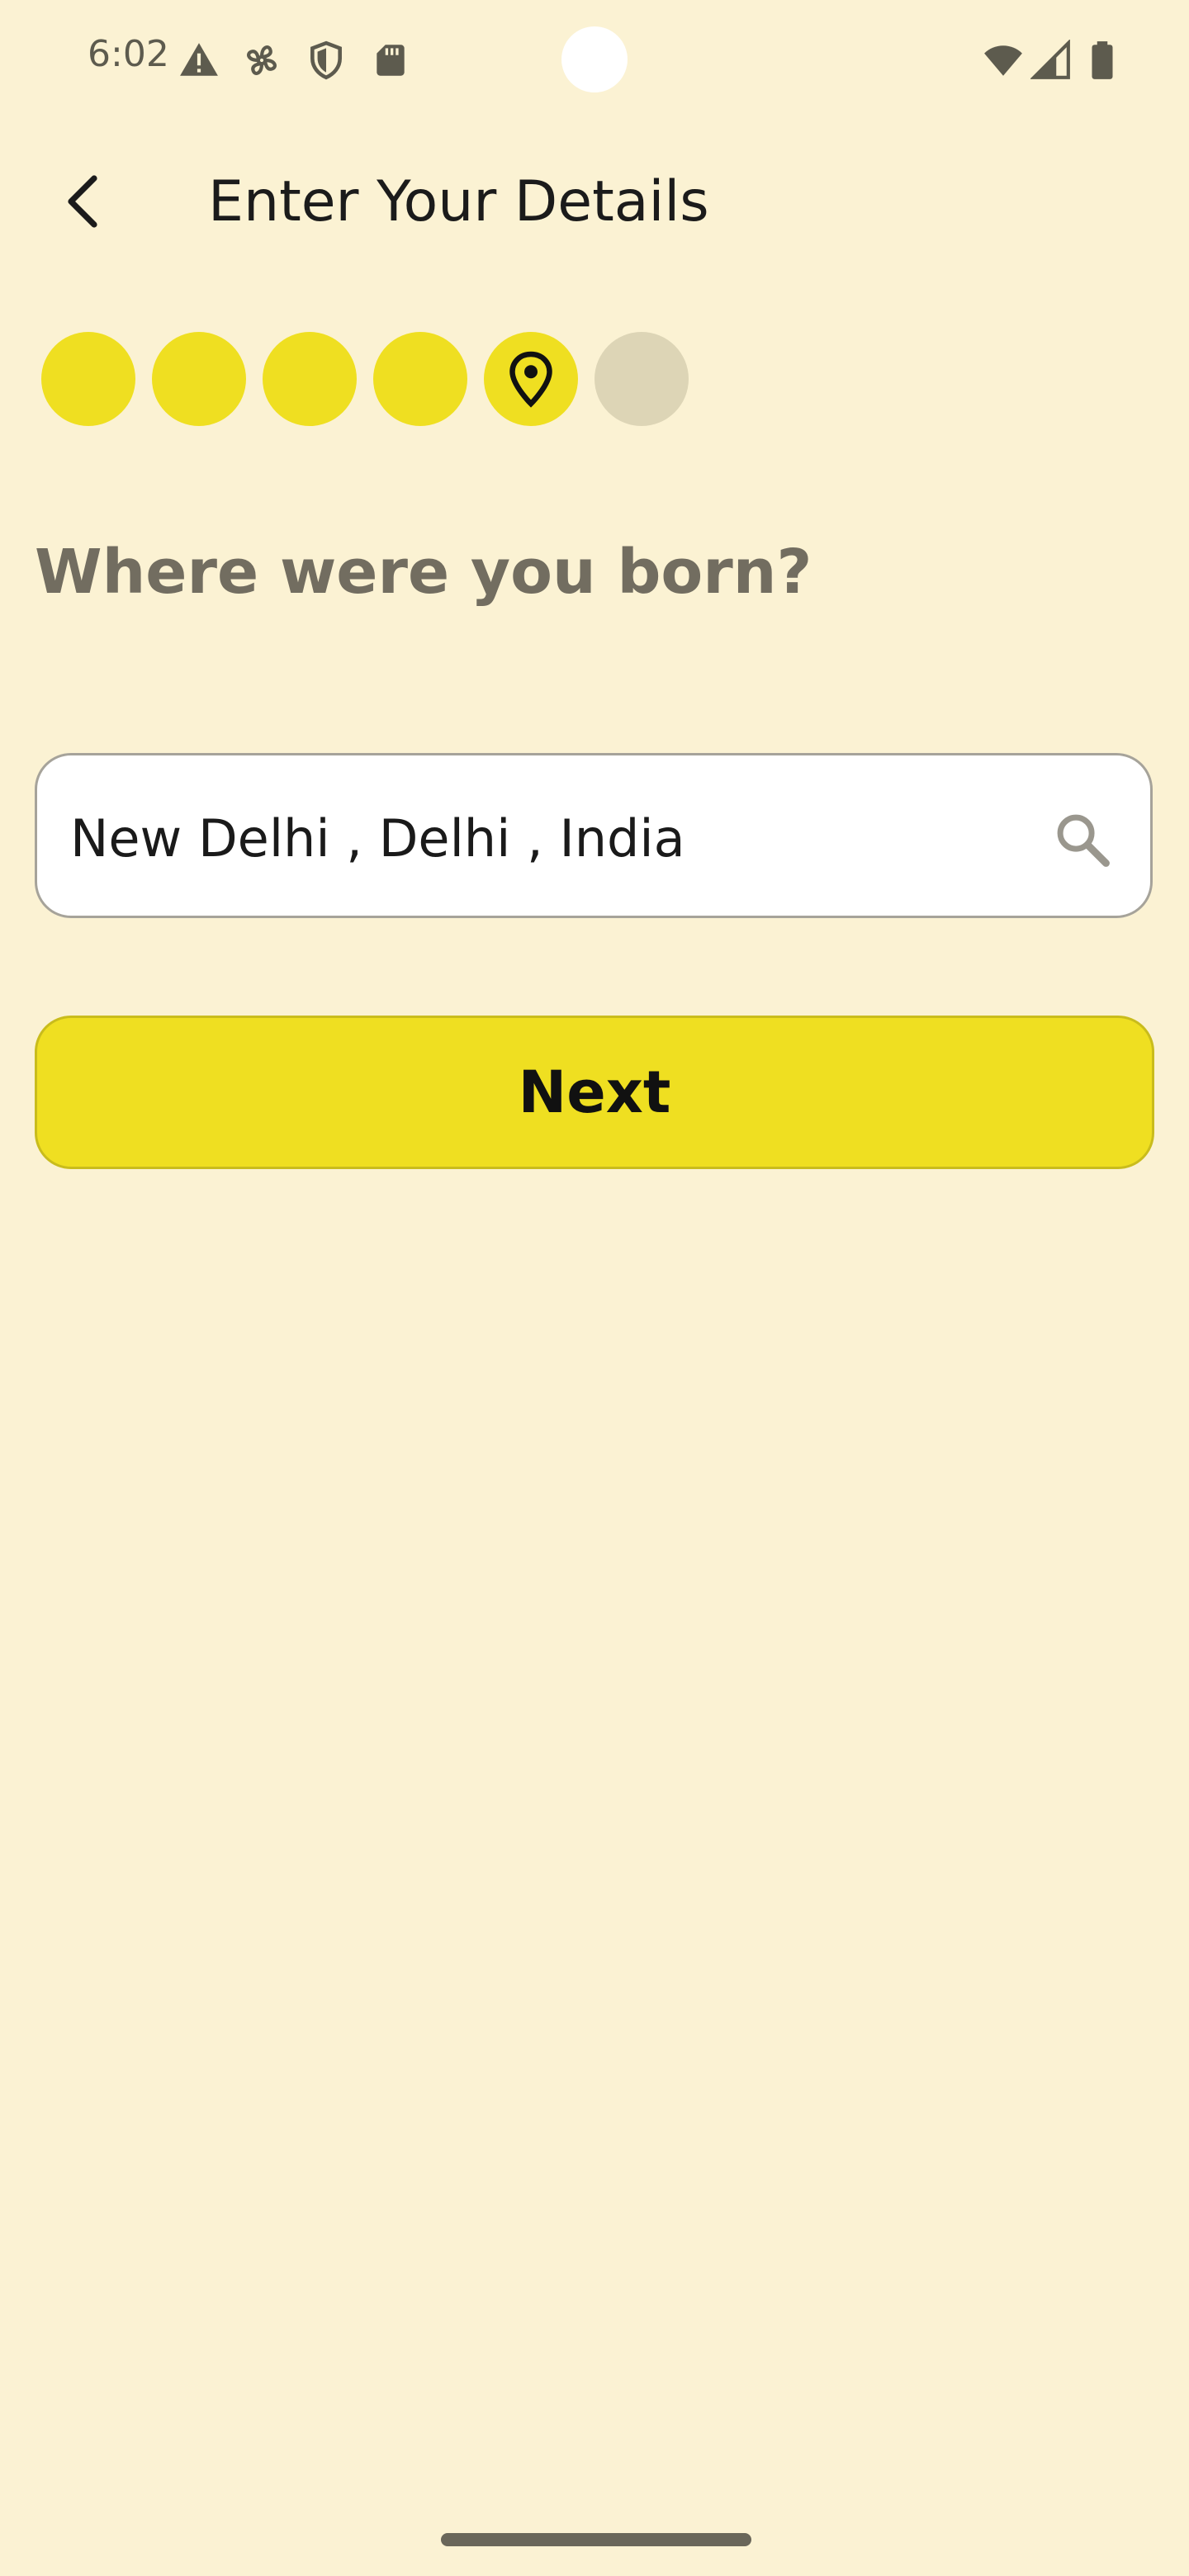 The width and height of the screenshot is (1189, 2576). I want to click on wifi-icon, so click(1003, 60).